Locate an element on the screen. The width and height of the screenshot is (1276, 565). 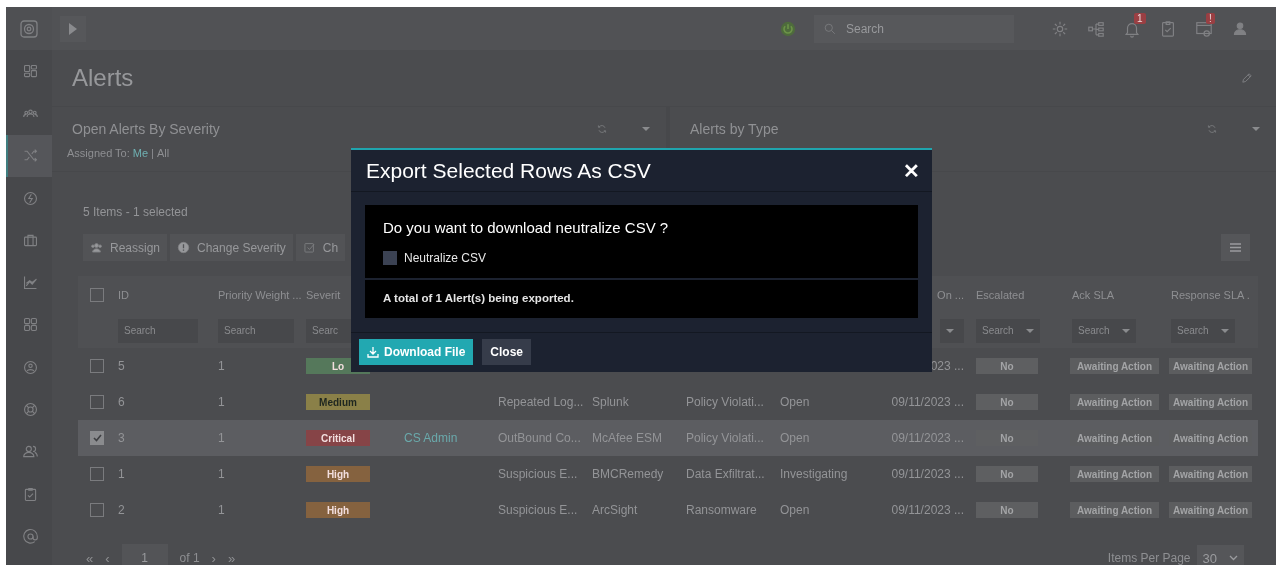
selection-summary: 5 Items - 1 selected is located at coordinates (136, 212).